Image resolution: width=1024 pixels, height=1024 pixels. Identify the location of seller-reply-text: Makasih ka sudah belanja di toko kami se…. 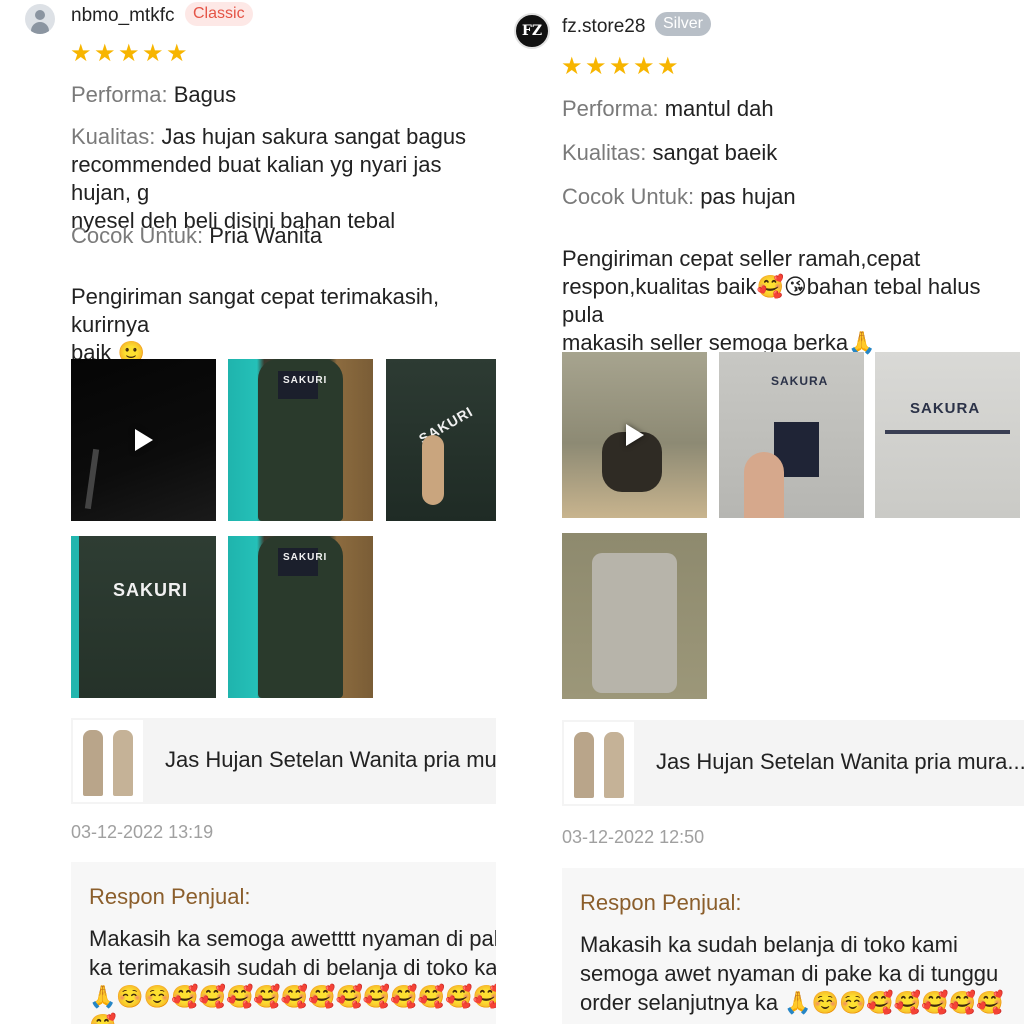
(792, 973).